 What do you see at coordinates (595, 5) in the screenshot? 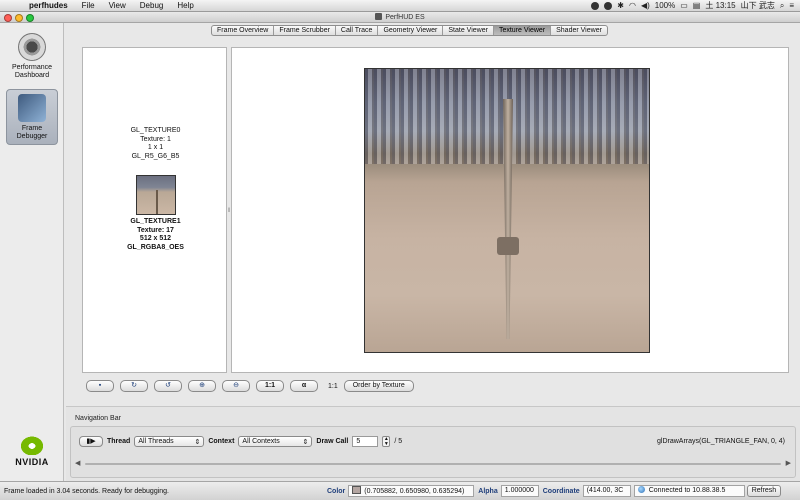
I see `status-app-icon` at bounding box center [595, 5].